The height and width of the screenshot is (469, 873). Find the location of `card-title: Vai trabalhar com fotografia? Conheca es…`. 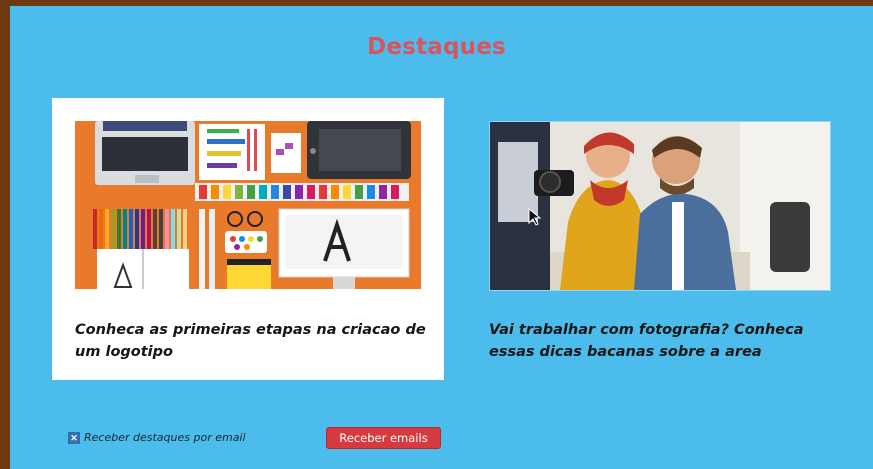

card-title: Vai trabalhar com fotografia? Conheca es… is located at coordinates (669, 341).